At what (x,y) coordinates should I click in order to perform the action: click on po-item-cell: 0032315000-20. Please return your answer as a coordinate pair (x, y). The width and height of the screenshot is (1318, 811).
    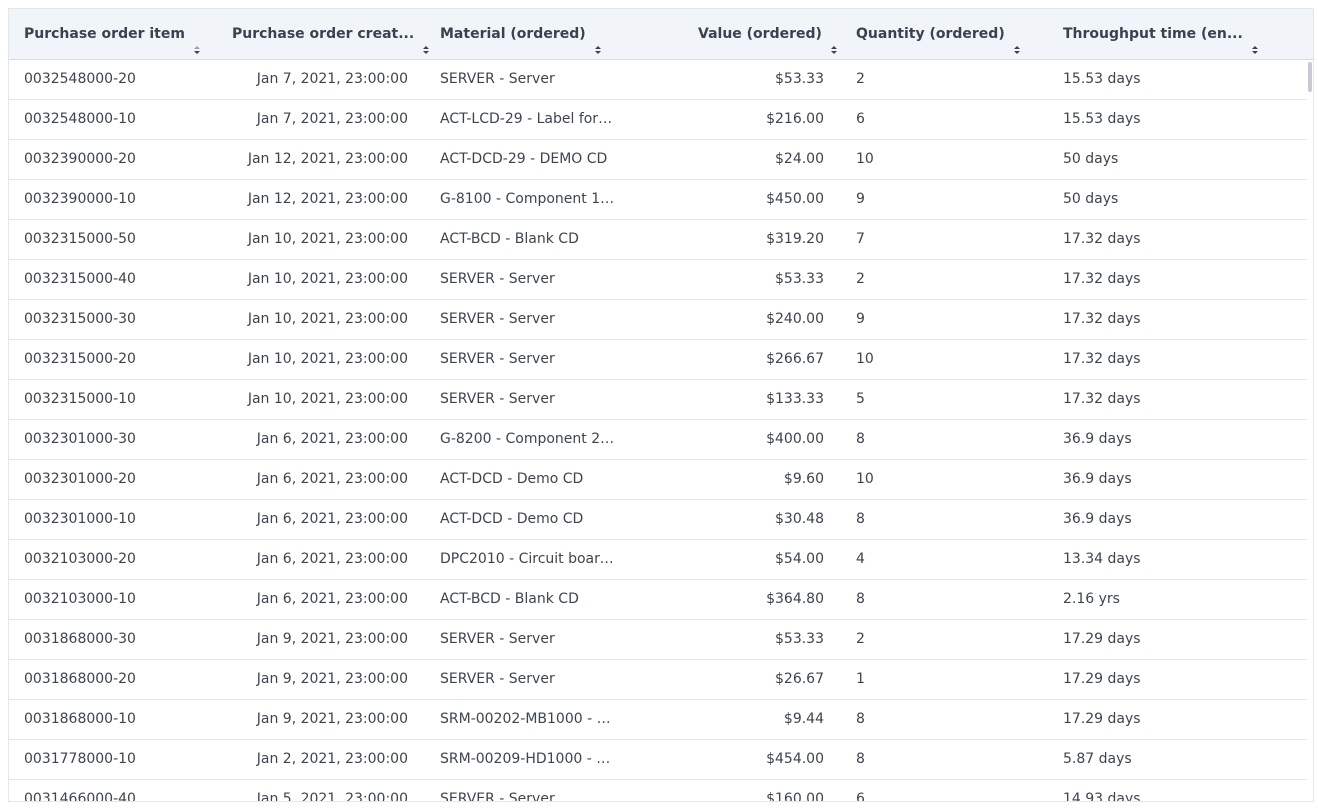
    Looking at the image, I should click on (80, 359).